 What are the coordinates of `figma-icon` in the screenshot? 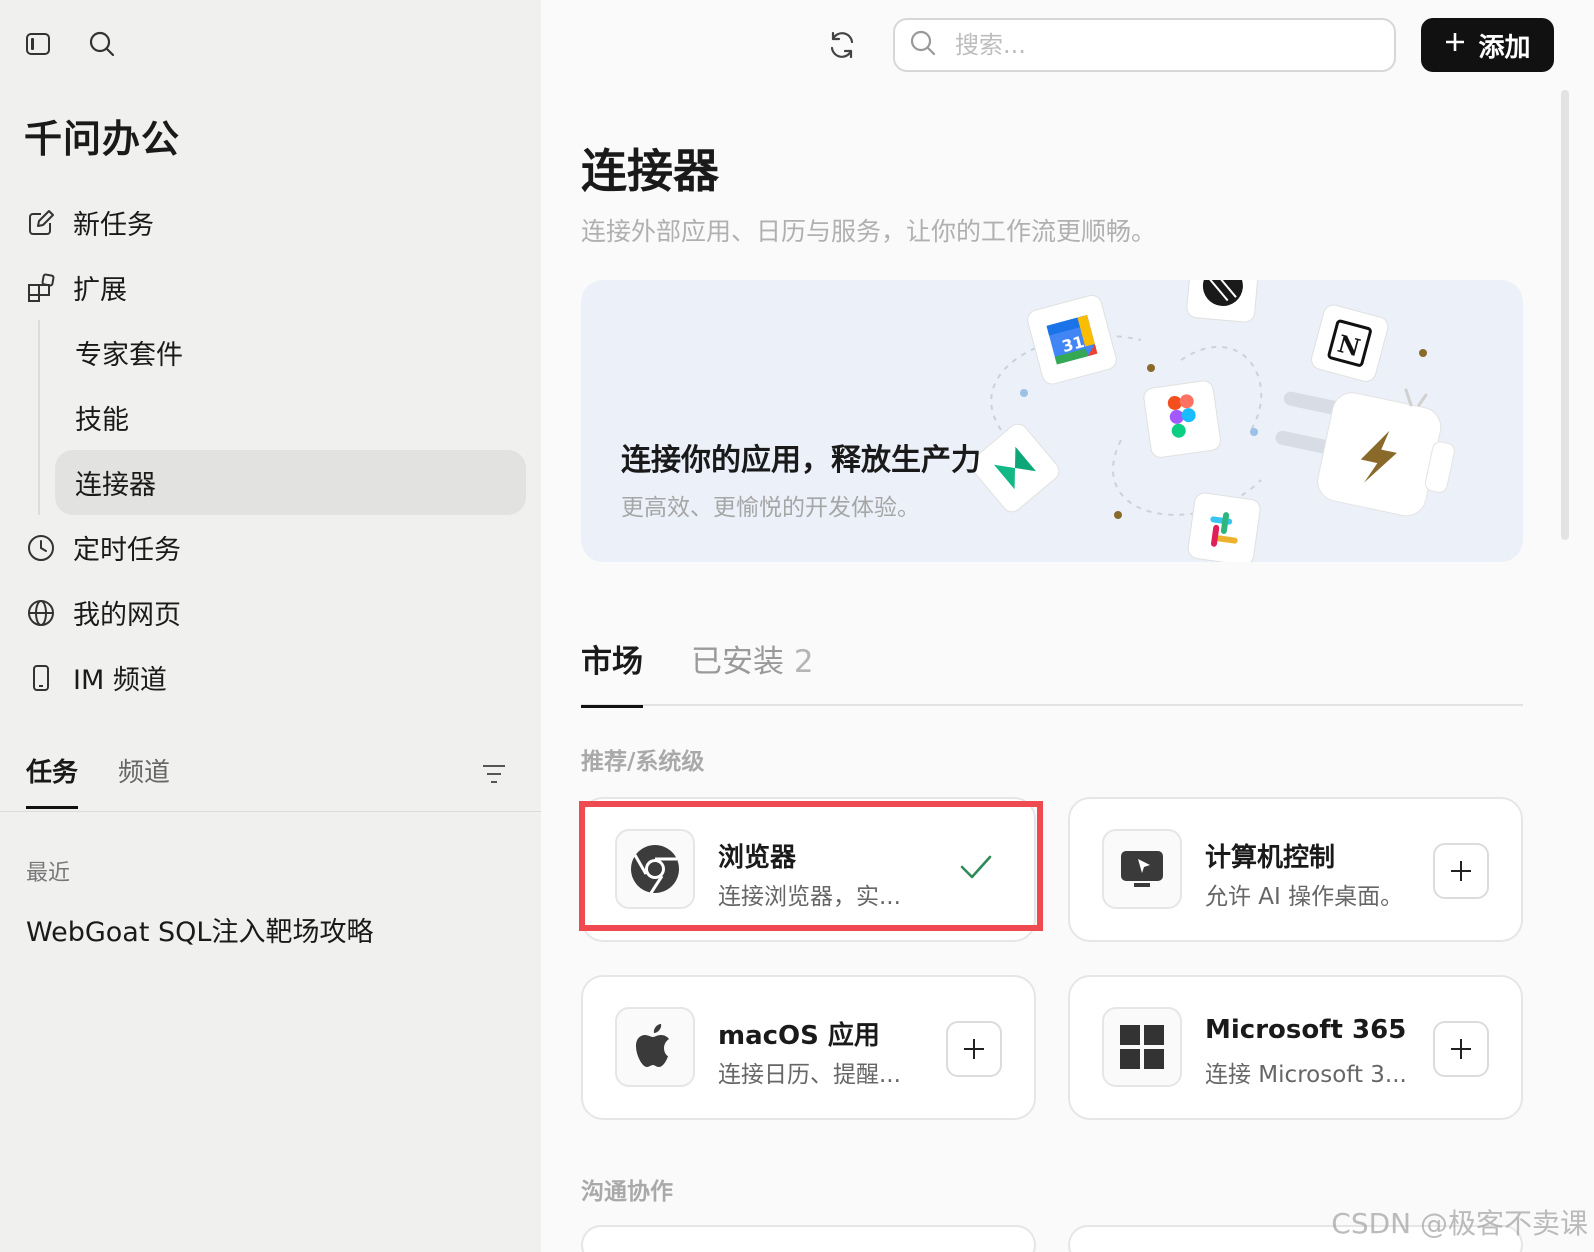 It's located at (1182, 419).